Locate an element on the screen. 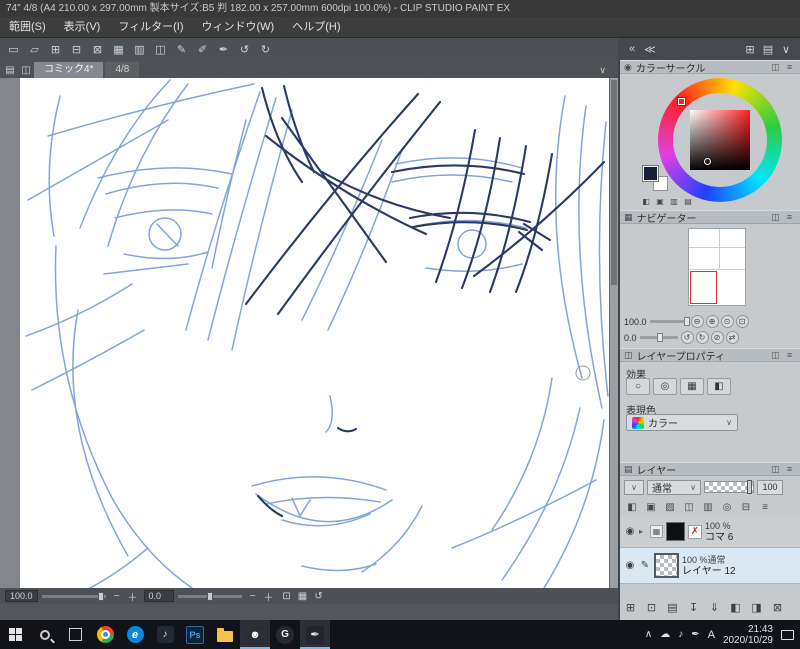 This screenshot has height=649, width=800. menu-item: ウィンドウ(W) is located at coordinates (238, 27).